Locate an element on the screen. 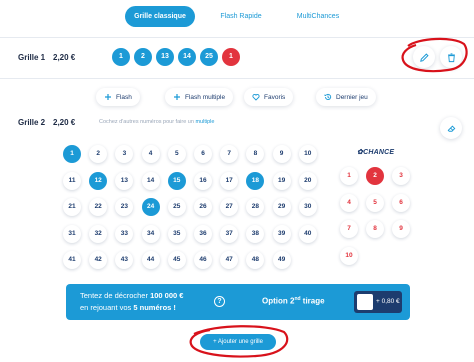  chance-ball: 10 is located at coordinates (349, 255).